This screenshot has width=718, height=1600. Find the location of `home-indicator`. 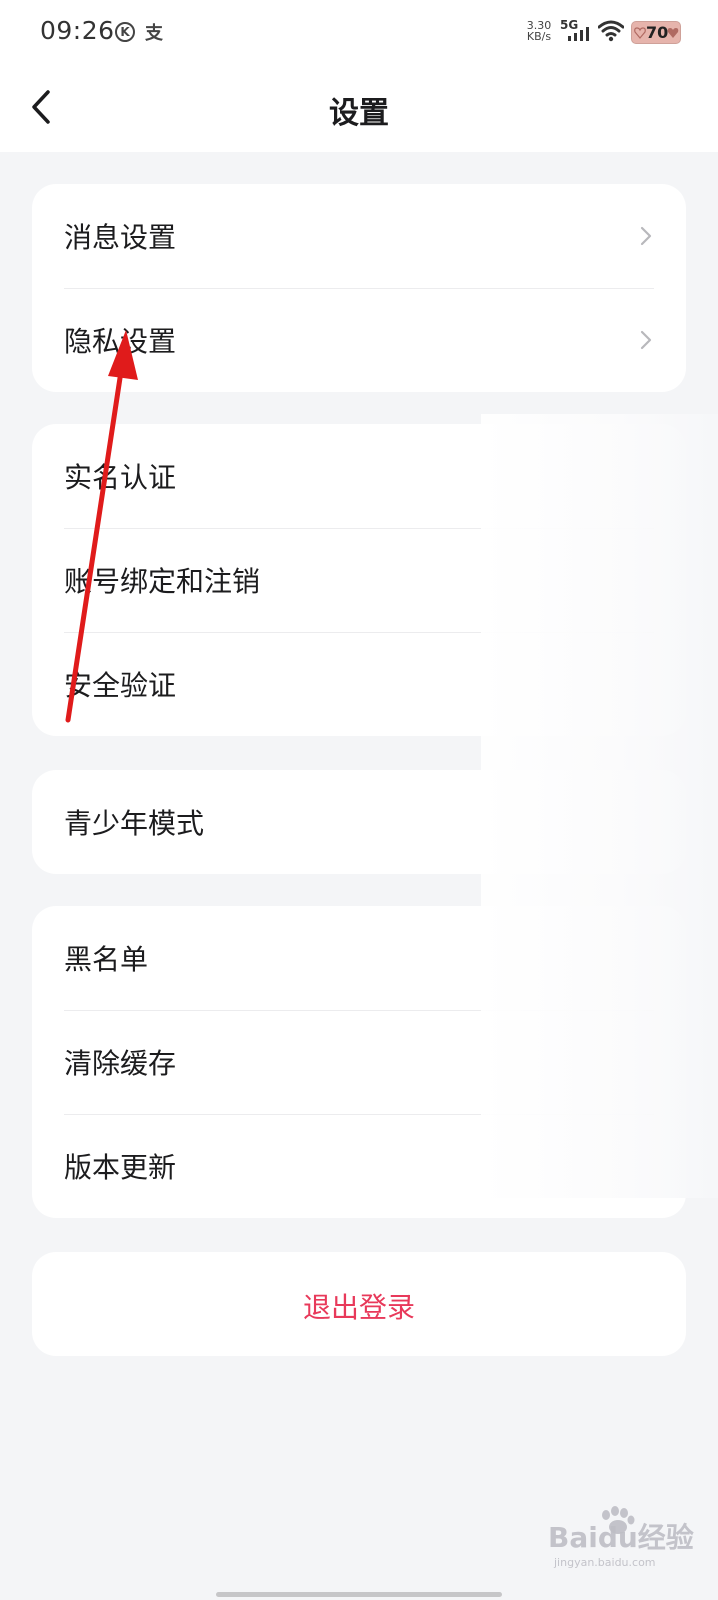

home-indicator is located at coordinates (359, 1594).